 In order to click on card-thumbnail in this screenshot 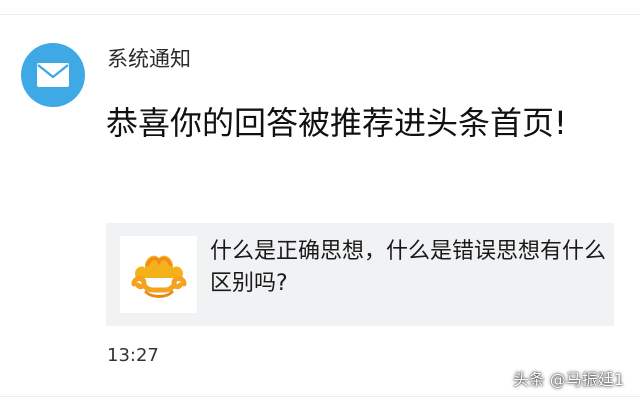, I will do `click(158, 274)`.